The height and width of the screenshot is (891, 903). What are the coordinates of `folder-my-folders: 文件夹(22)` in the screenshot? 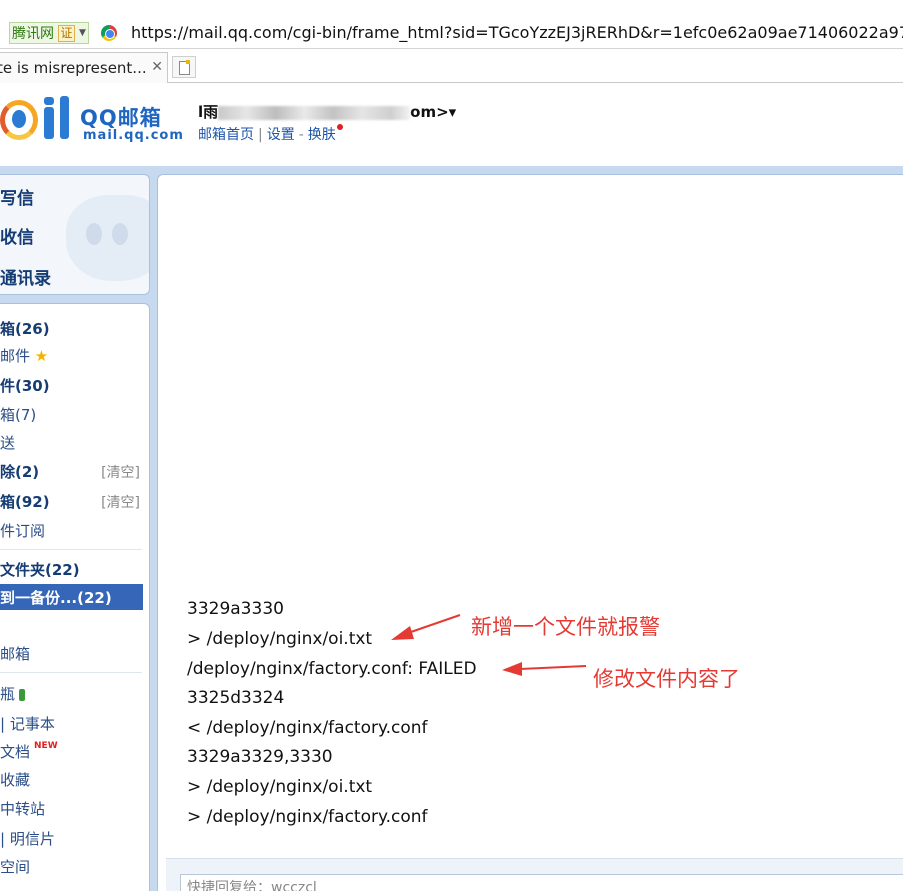 It's located at (40, 569).